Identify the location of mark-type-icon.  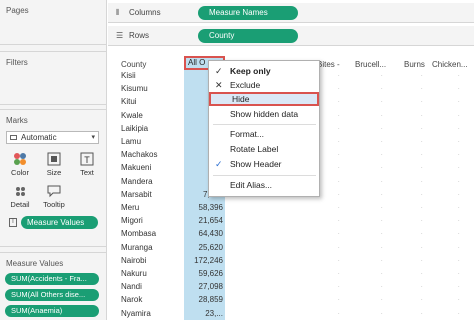
(13, 137).